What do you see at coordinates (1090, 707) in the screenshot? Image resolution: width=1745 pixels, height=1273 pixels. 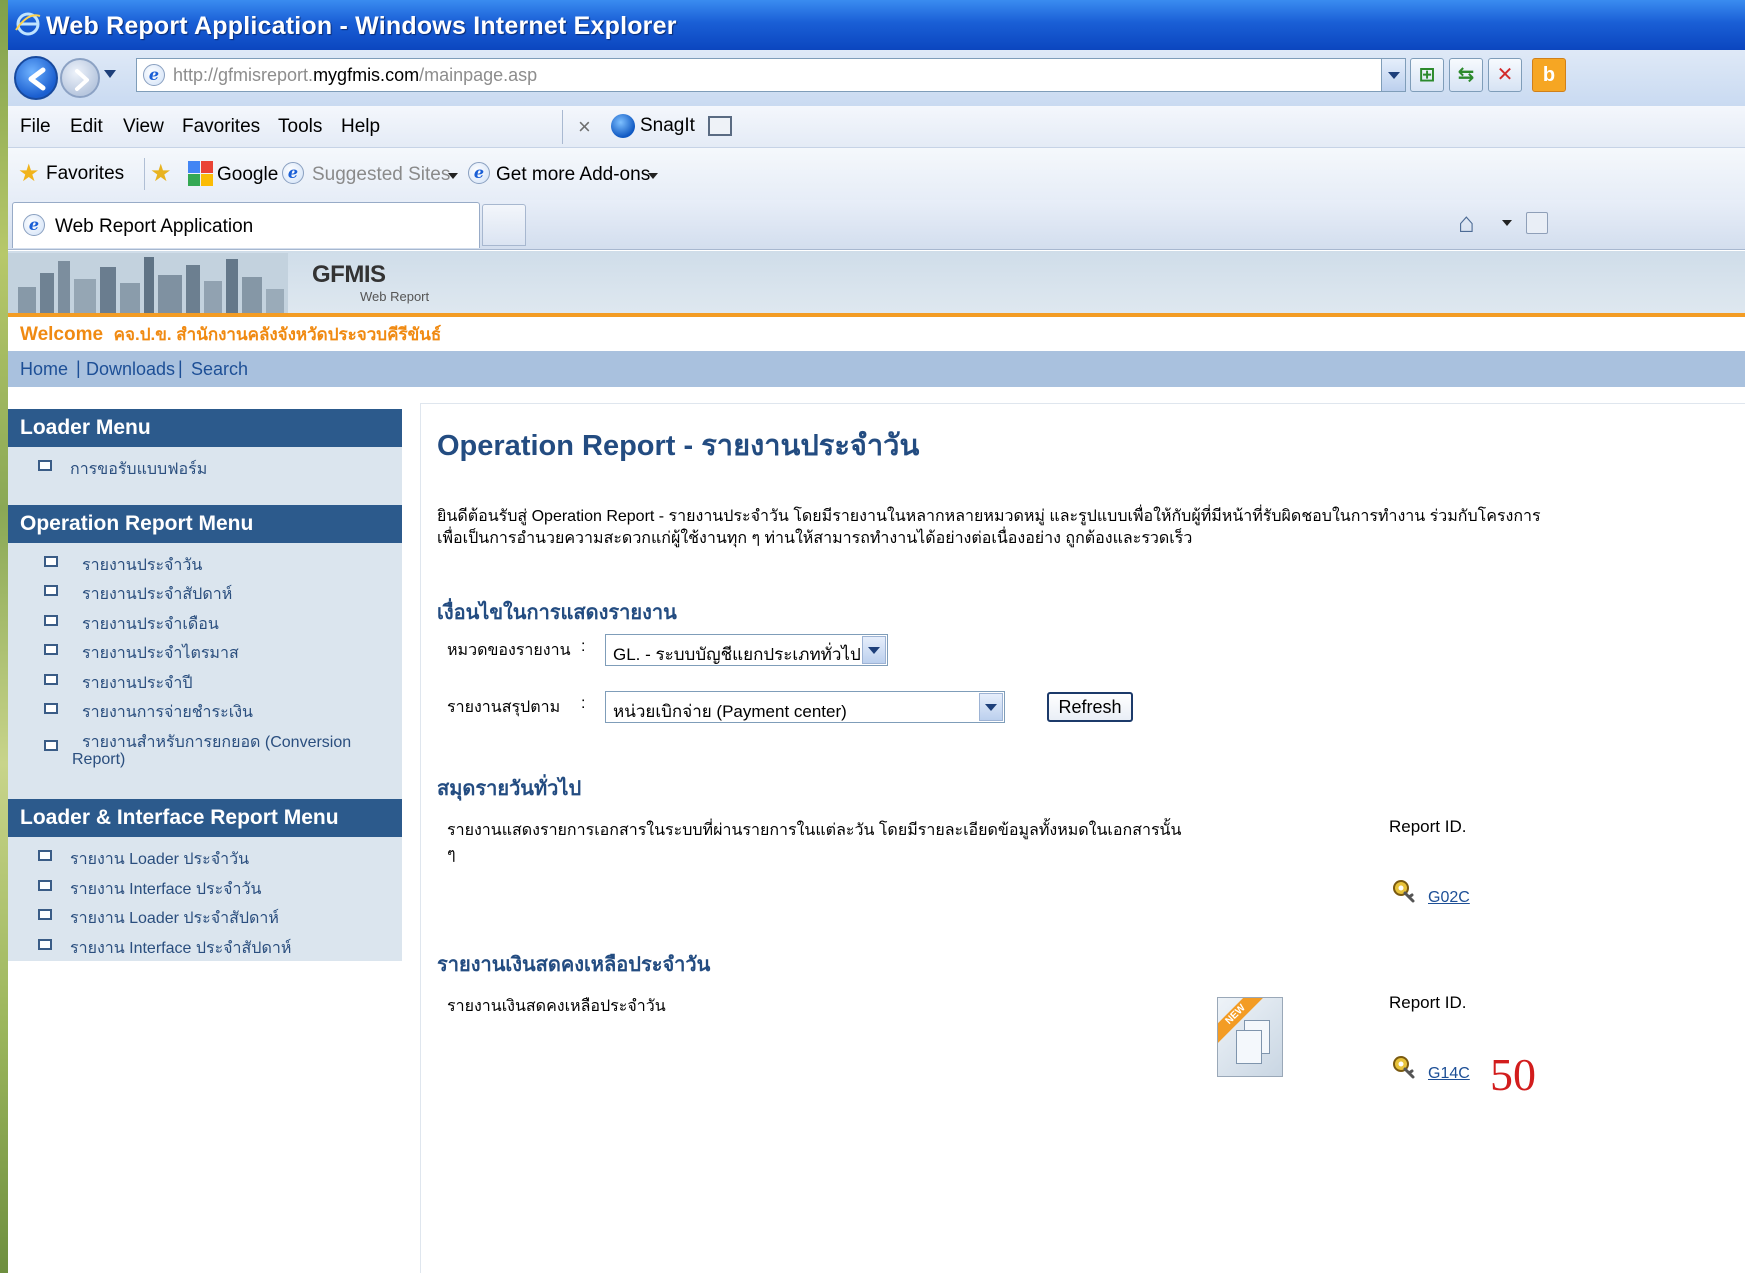 I see `refresh-button: Refresh` at bounding box center [1090, 707].